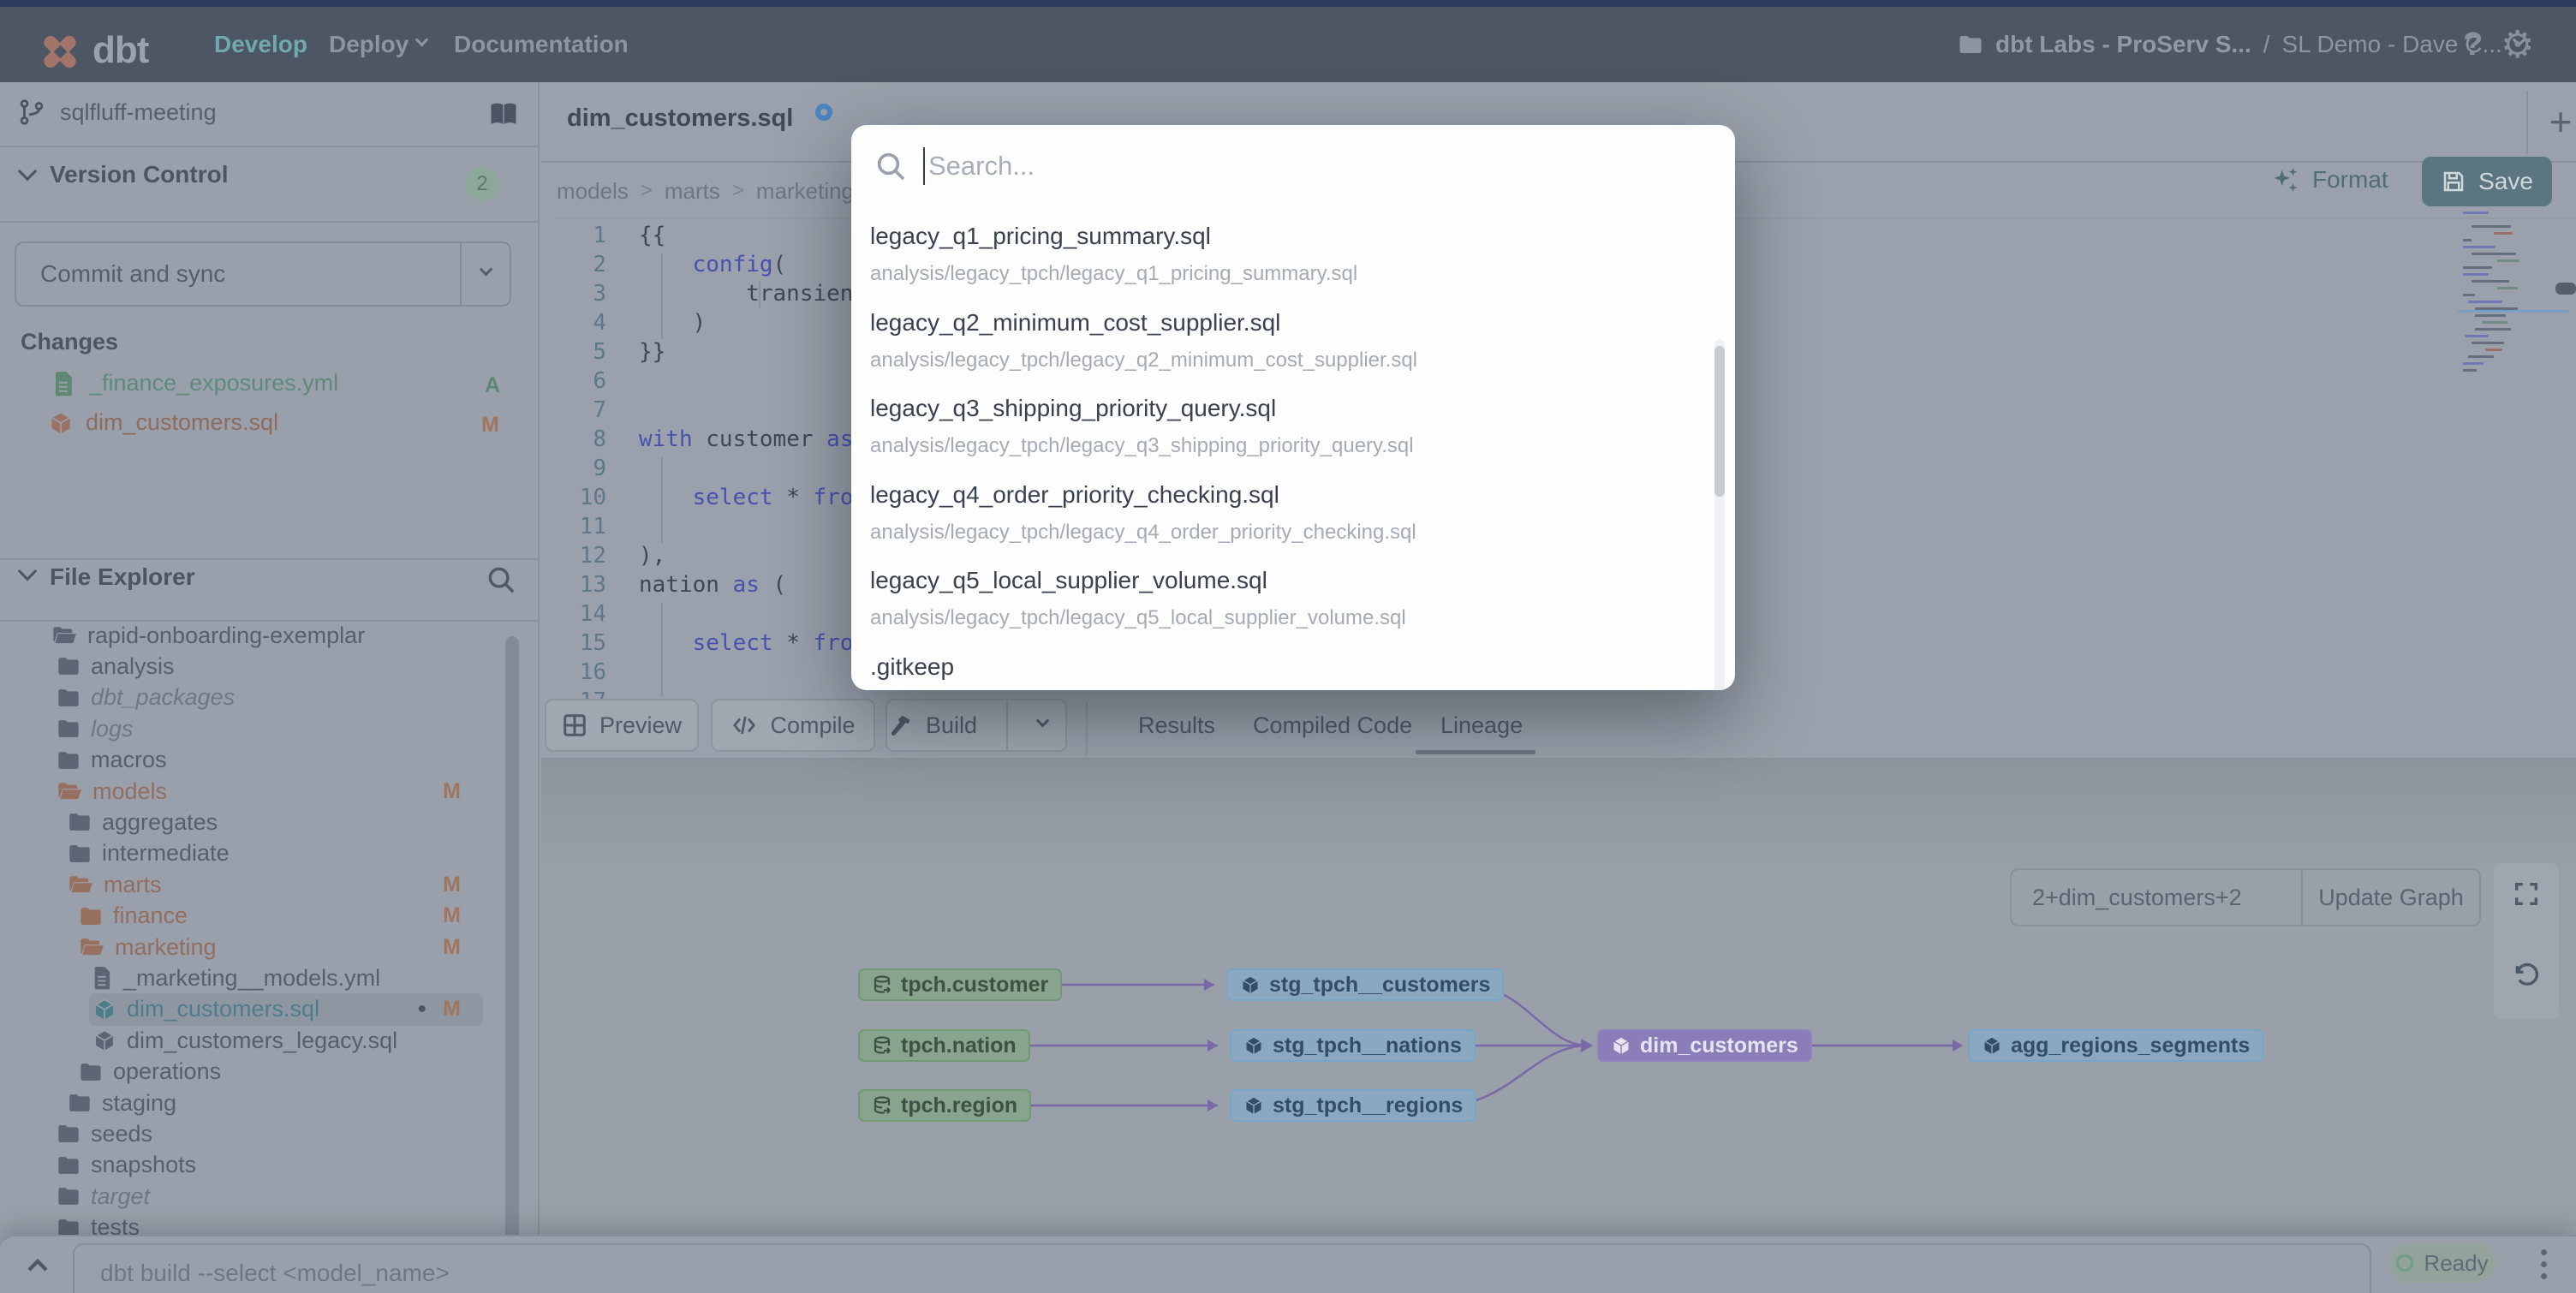  I want to click on breadcrumb-item: models, so click(593, 191).